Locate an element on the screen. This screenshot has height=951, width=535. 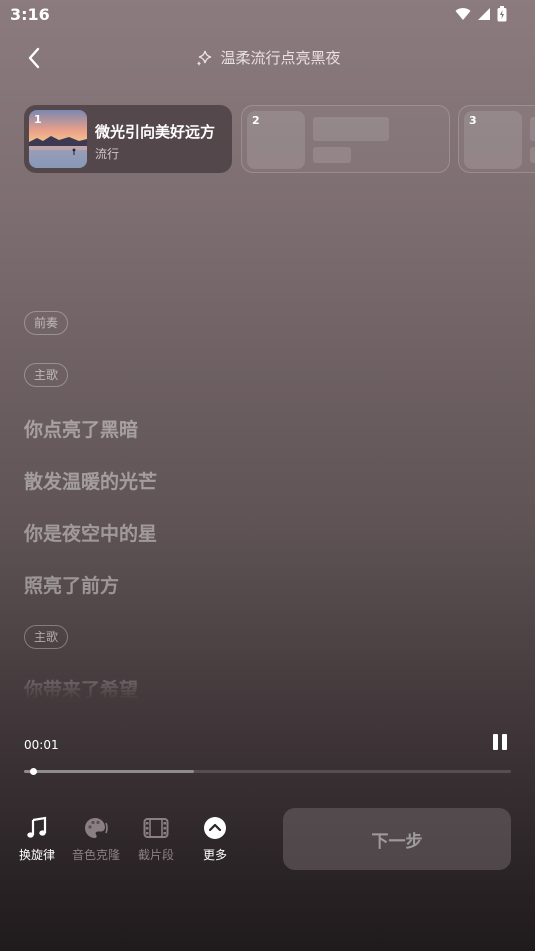
song-title: 微光引向美好远方 is located at coordinates (155, 132).